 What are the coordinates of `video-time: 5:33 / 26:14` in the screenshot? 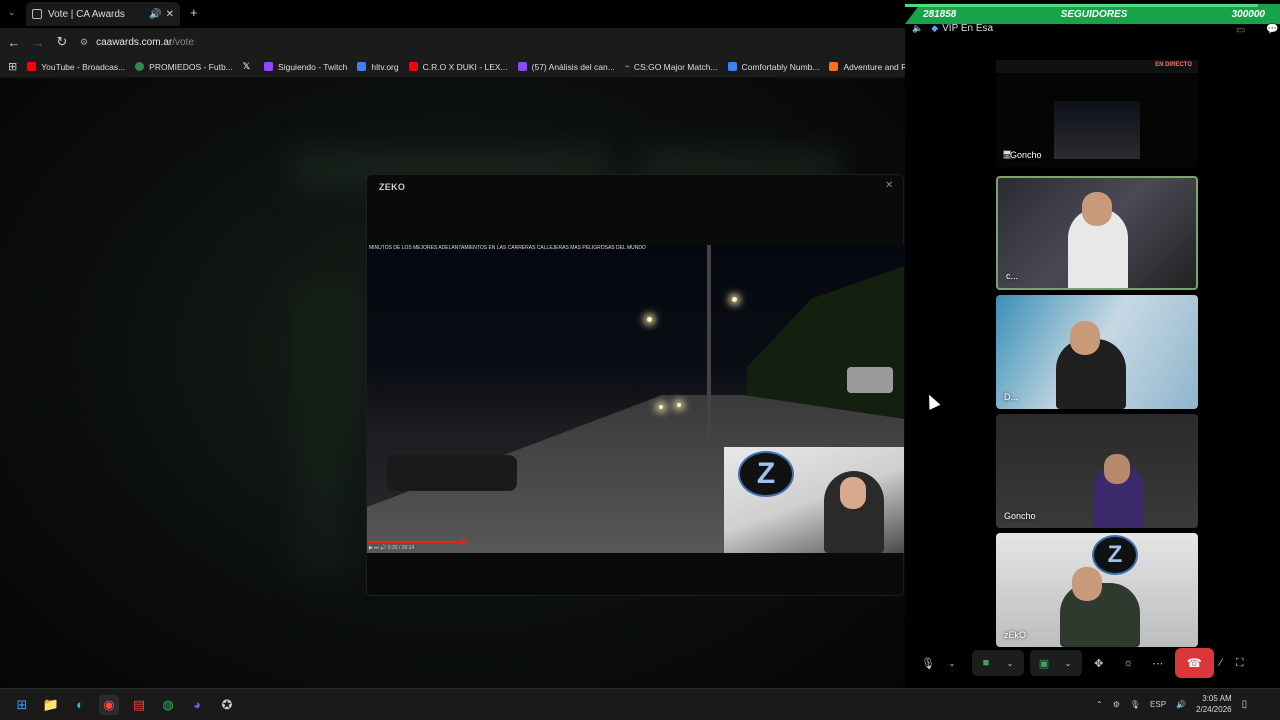 It's located at (401, 548).